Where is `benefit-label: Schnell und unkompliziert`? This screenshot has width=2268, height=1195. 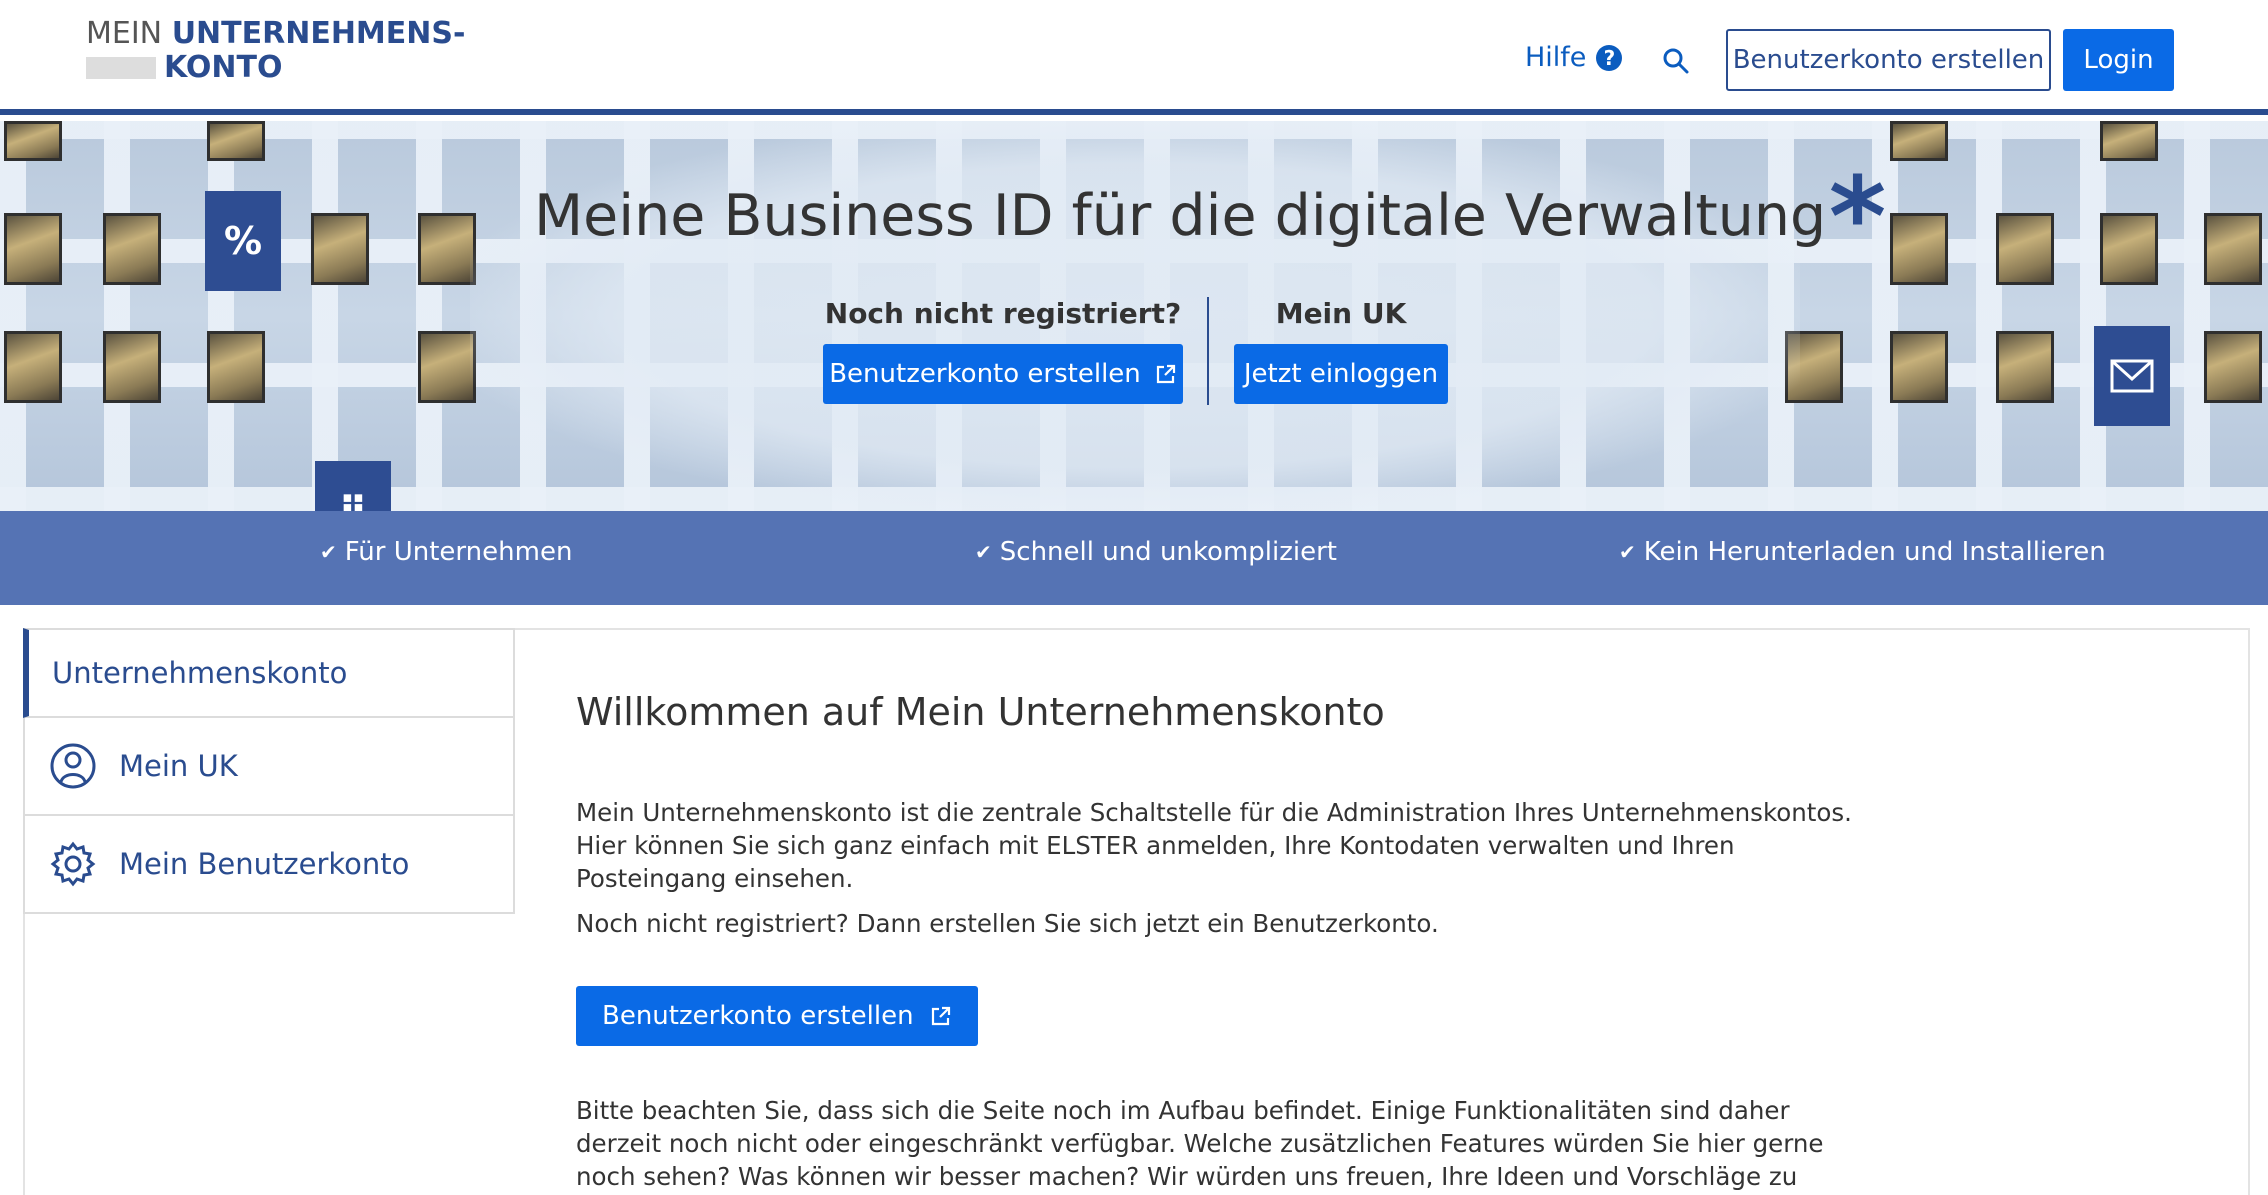 benefit-label: Schnell und unkompliziert is located at coordinates (1168, 552).